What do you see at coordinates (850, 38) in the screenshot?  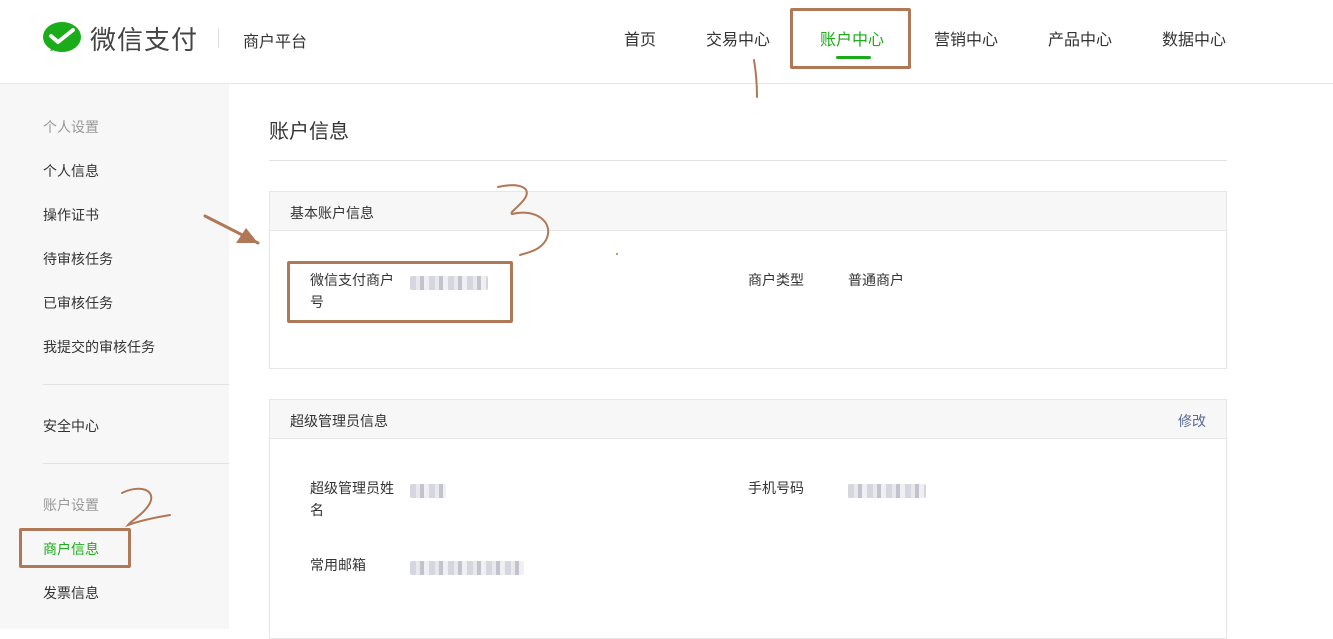 I see `annotation-box-account-center` at bounding box center [850, 38].